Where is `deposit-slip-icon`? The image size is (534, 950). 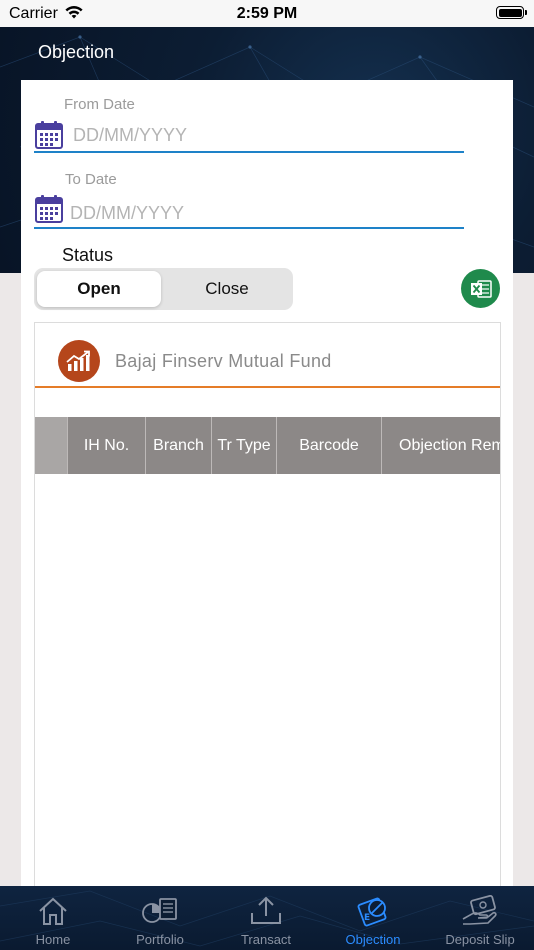 deposit-slip-icon is located at coordinates (479, 910).